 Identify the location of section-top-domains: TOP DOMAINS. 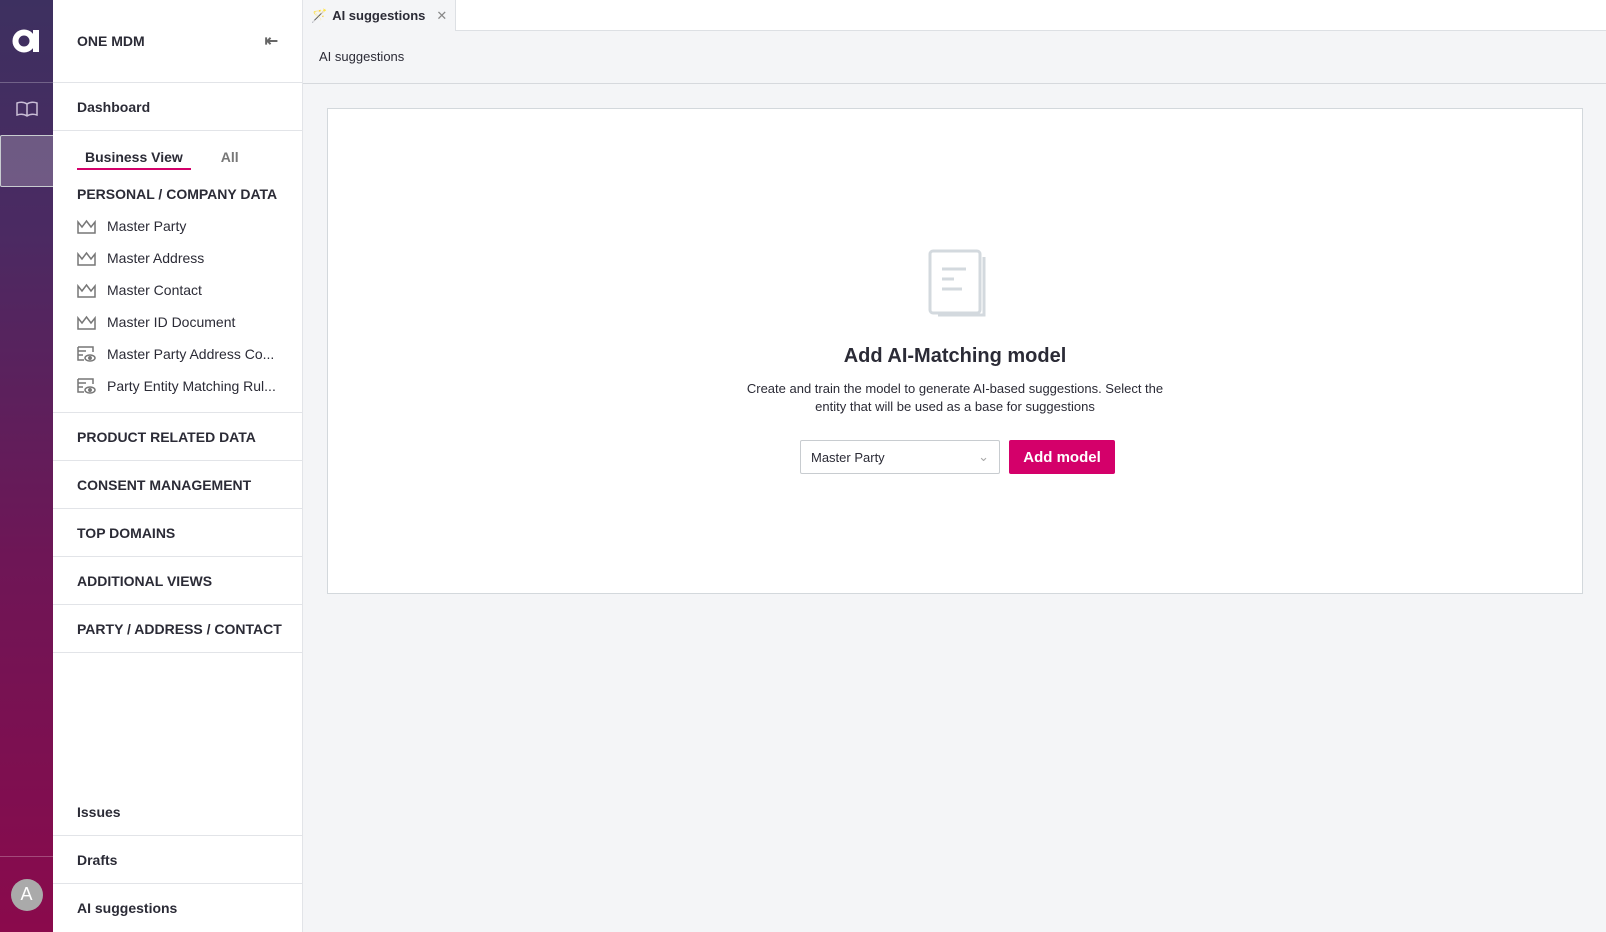
(177, 533).